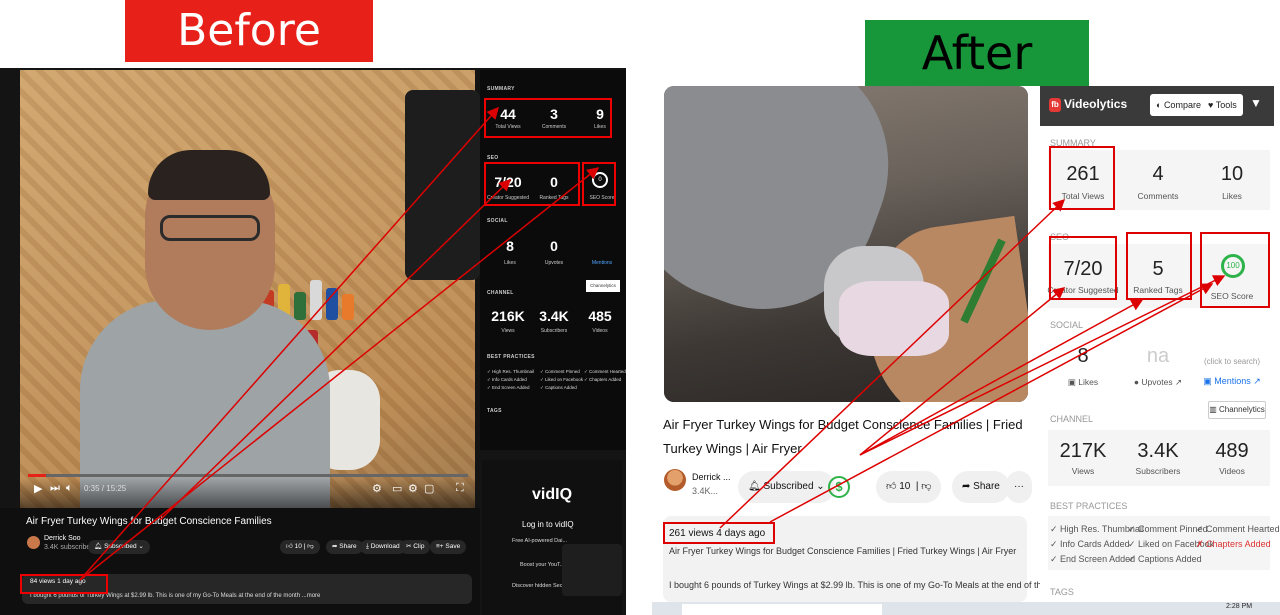 This screenshot has height=615, width=1280. I want to click on arrow-after-views-to-seo, so click(991, 403).